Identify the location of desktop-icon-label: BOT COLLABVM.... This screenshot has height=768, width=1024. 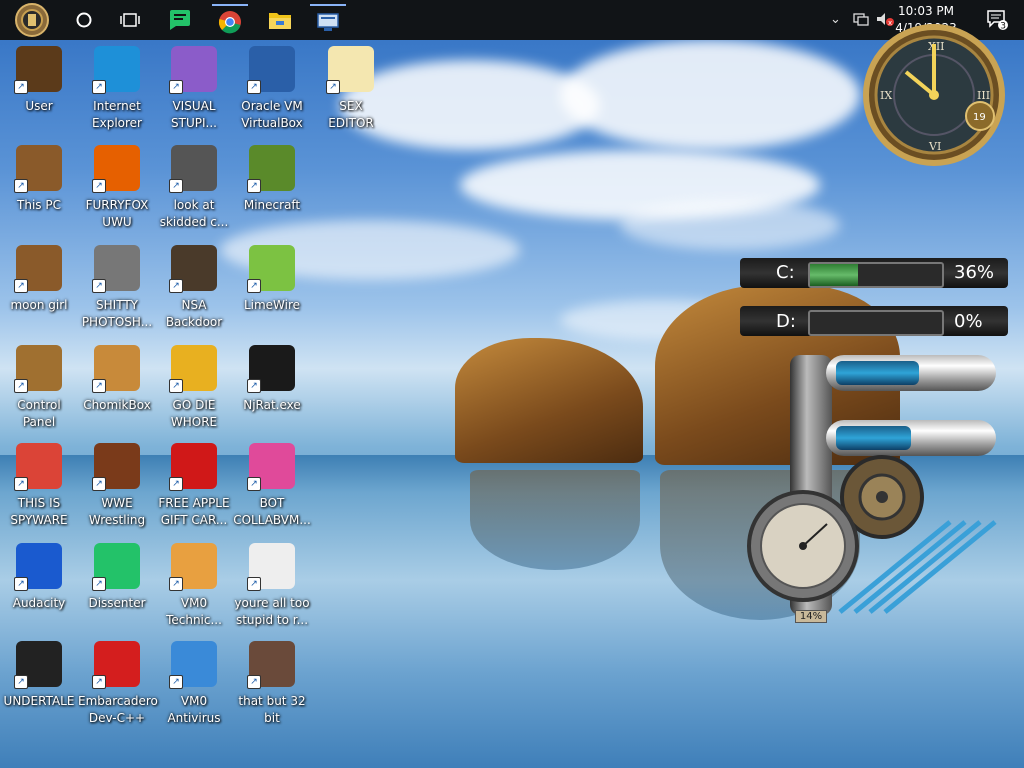
(272, 511).